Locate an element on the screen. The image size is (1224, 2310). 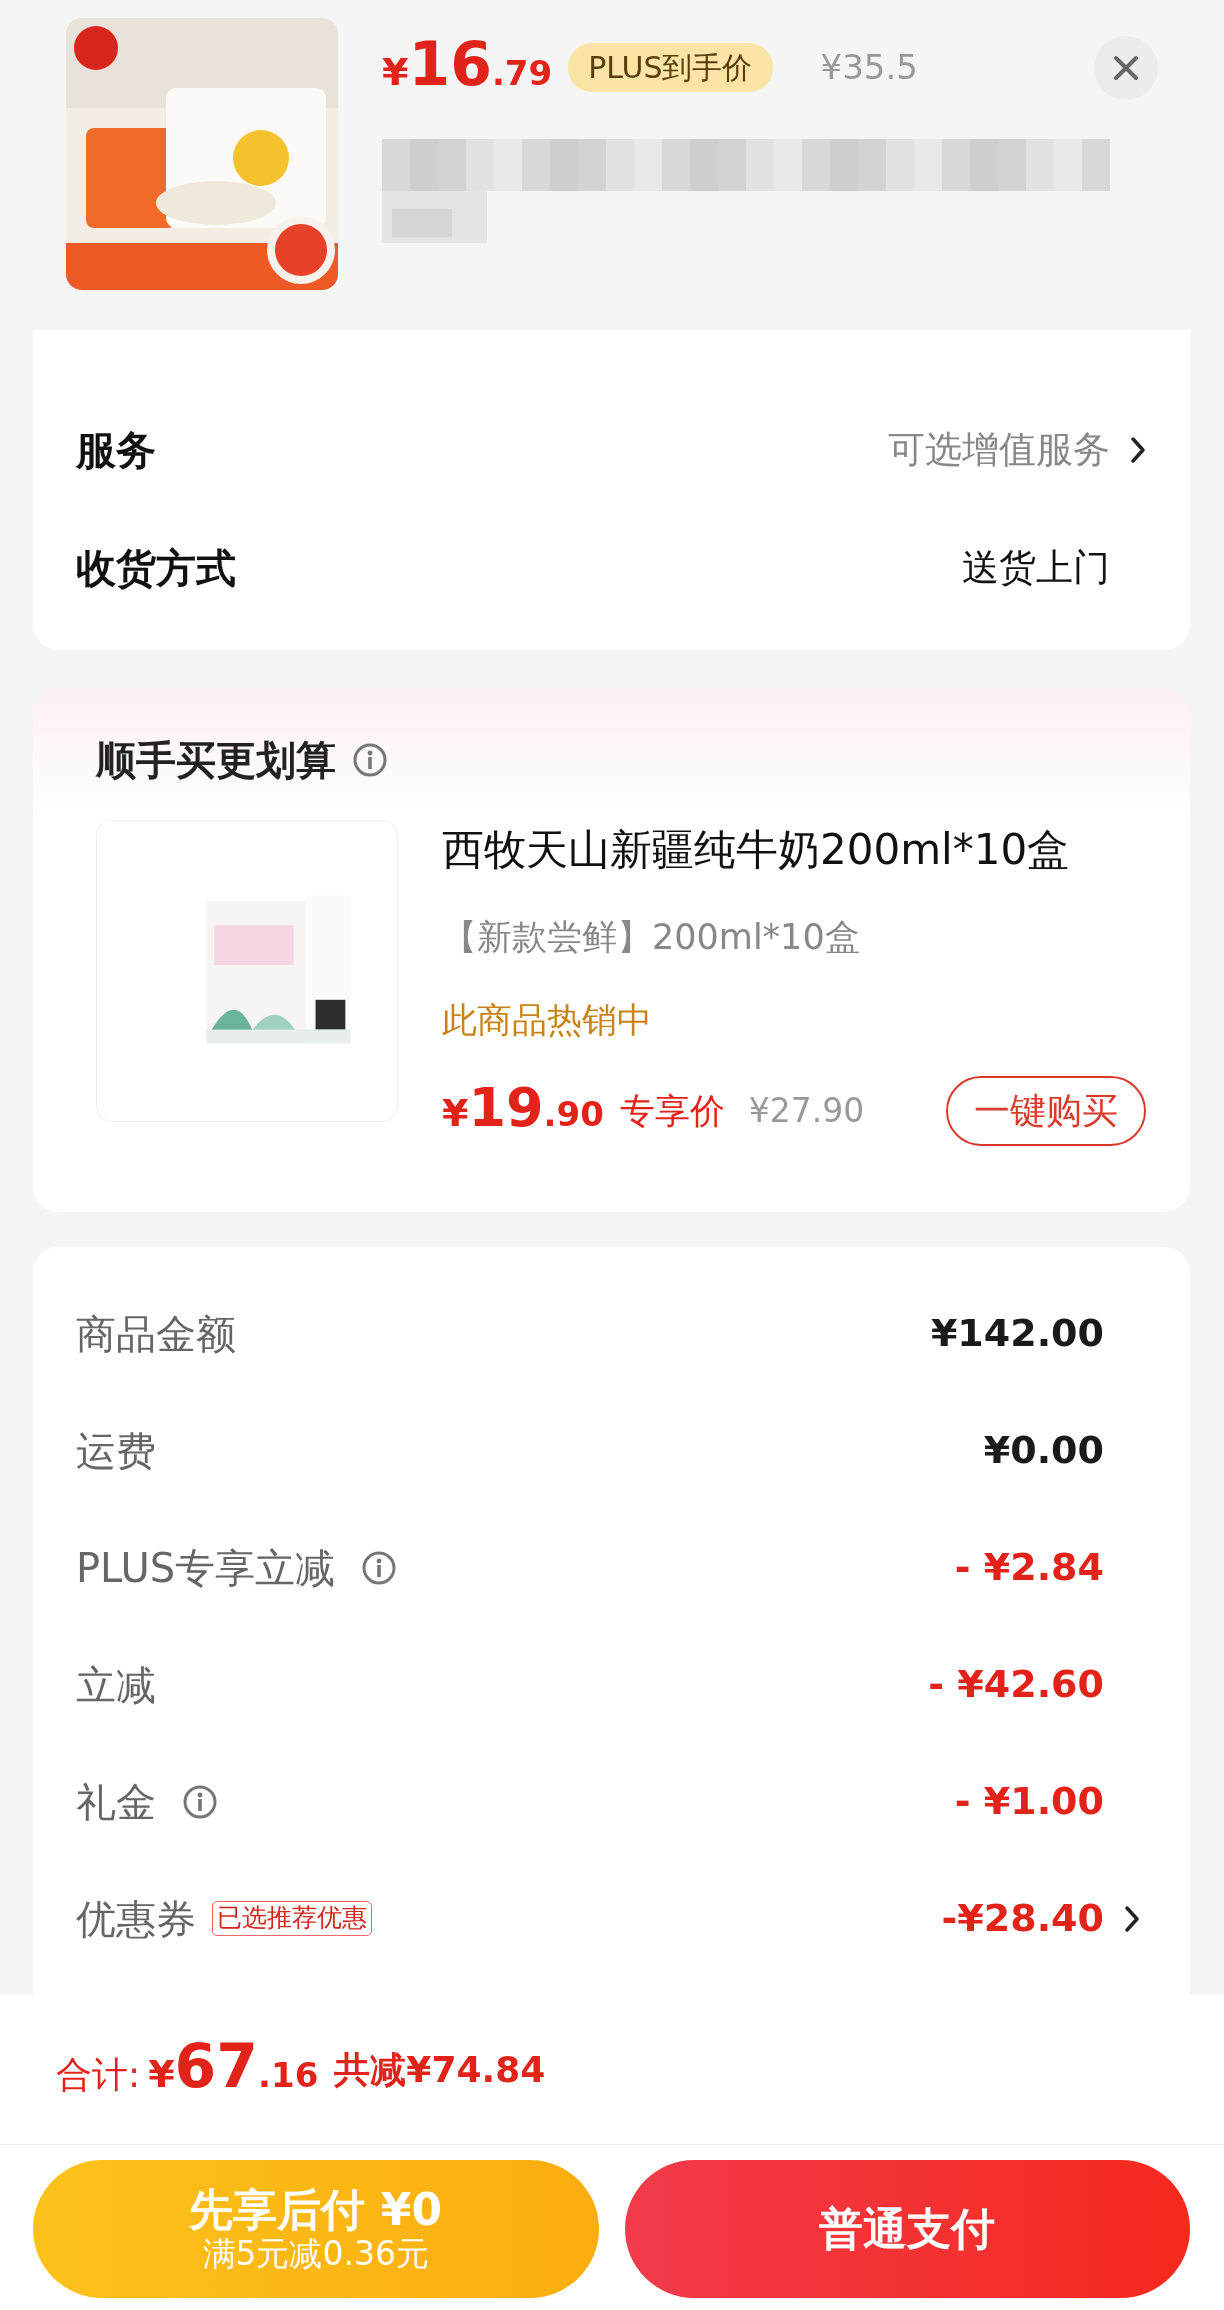
close-icon is located at coordinates (1126, 67).